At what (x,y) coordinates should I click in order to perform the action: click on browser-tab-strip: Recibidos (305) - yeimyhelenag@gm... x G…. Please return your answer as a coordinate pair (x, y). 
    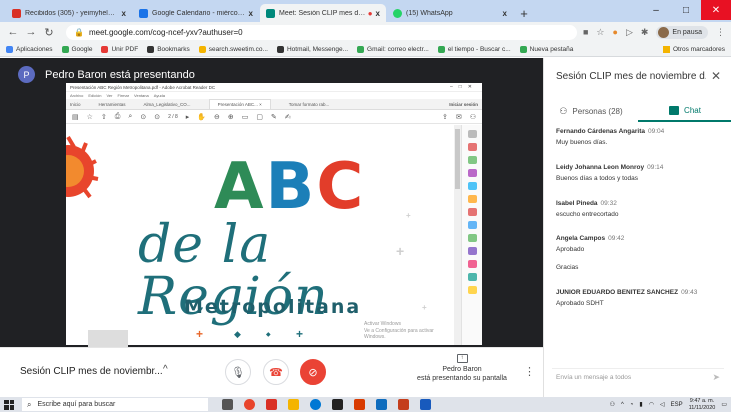
    Looking at the image, I should click on (365, 11).